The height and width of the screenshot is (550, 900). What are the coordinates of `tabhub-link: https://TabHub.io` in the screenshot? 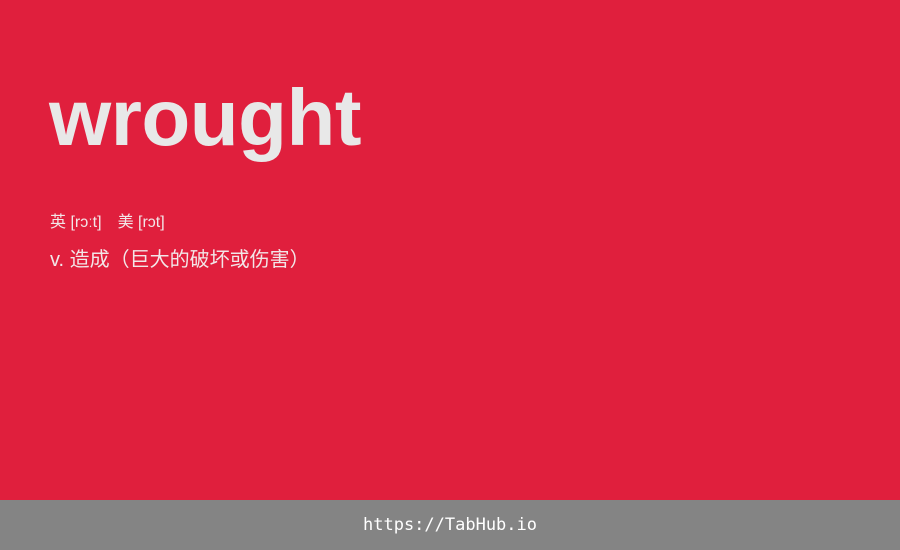 It's located at (450, 525).